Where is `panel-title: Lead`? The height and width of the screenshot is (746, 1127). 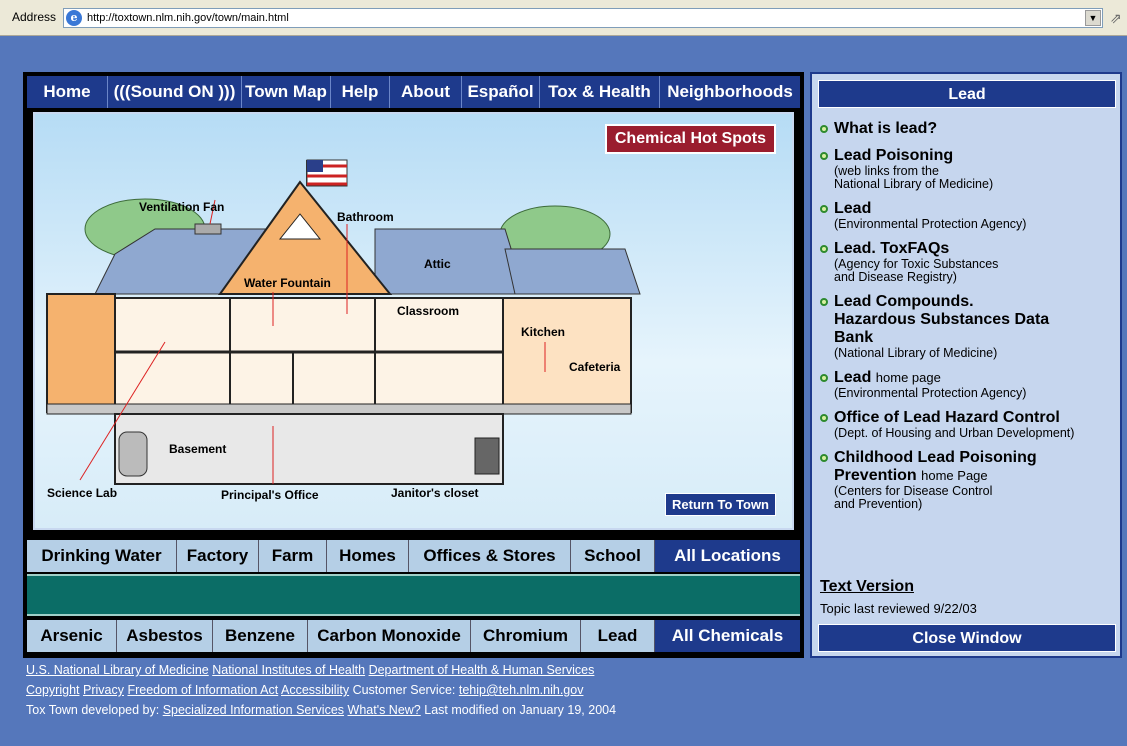
panel-title: Lead is located at coordinates (967, 94).